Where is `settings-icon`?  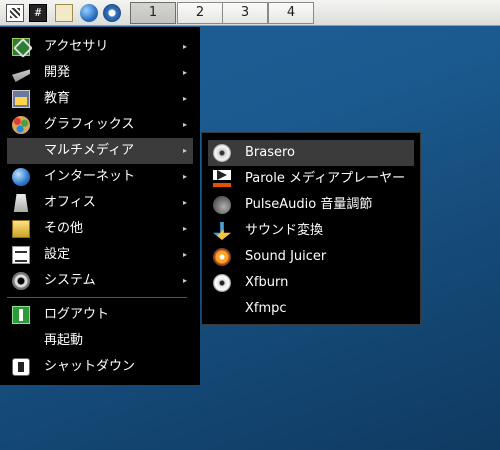 settings-icon is located at coordinates (21, 255).